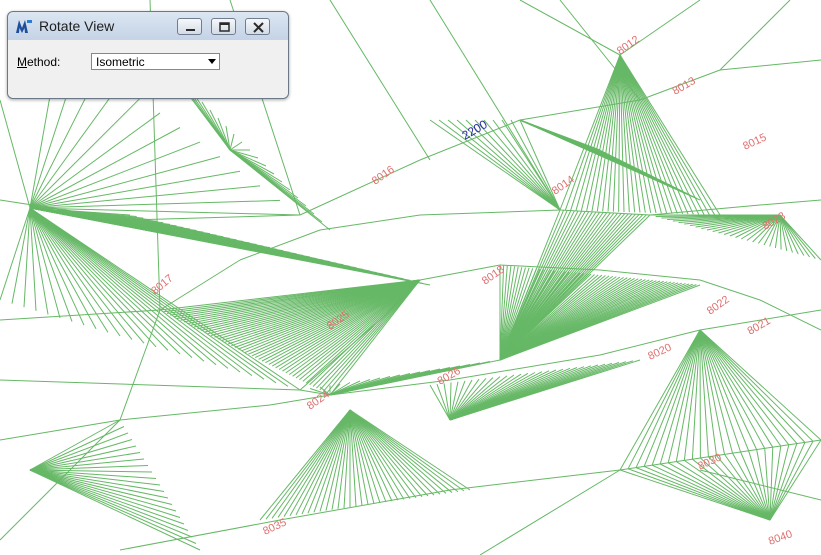 The width and height of the screenshot is (821, 555). What do you see at coordinates (77, 26) in the screenshot?
I see `window-title: Rotate View` at bounding box center [77, 26].